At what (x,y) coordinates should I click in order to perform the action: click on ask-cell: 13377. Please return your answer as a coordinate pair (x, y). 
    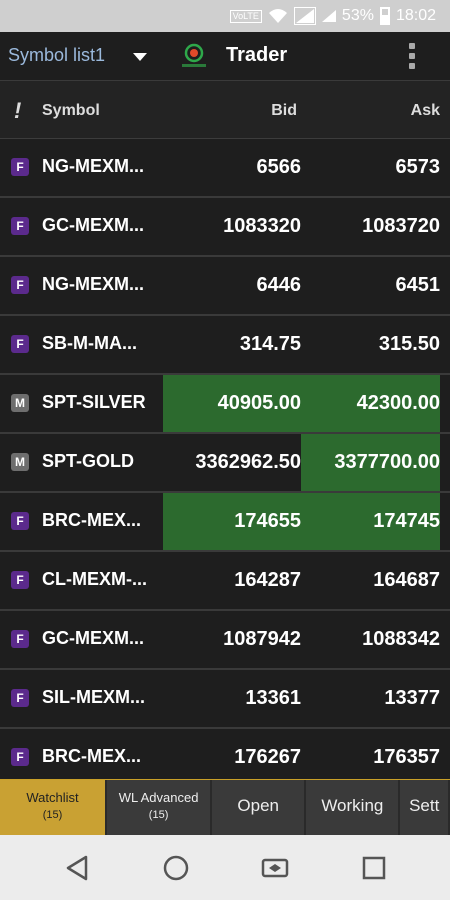
    Looking at the image, I should click on (370, 698).